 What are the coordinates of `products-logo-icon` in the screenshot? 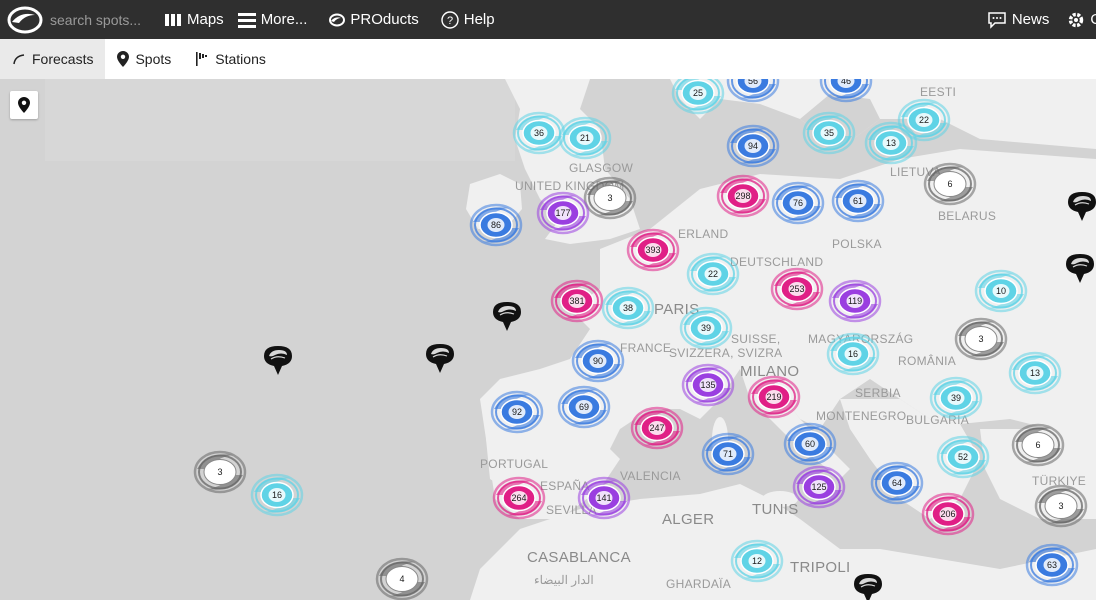 It's located at (337, 19).